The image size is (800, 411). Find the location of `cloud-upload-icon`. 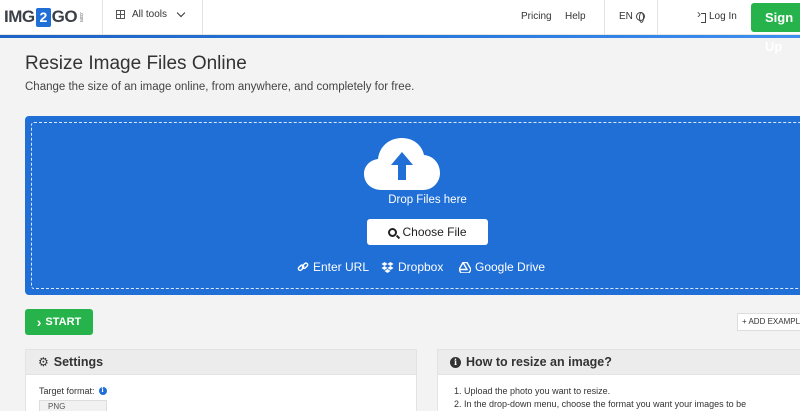

cloud-upload-icon is located at coordinates (402, 164).